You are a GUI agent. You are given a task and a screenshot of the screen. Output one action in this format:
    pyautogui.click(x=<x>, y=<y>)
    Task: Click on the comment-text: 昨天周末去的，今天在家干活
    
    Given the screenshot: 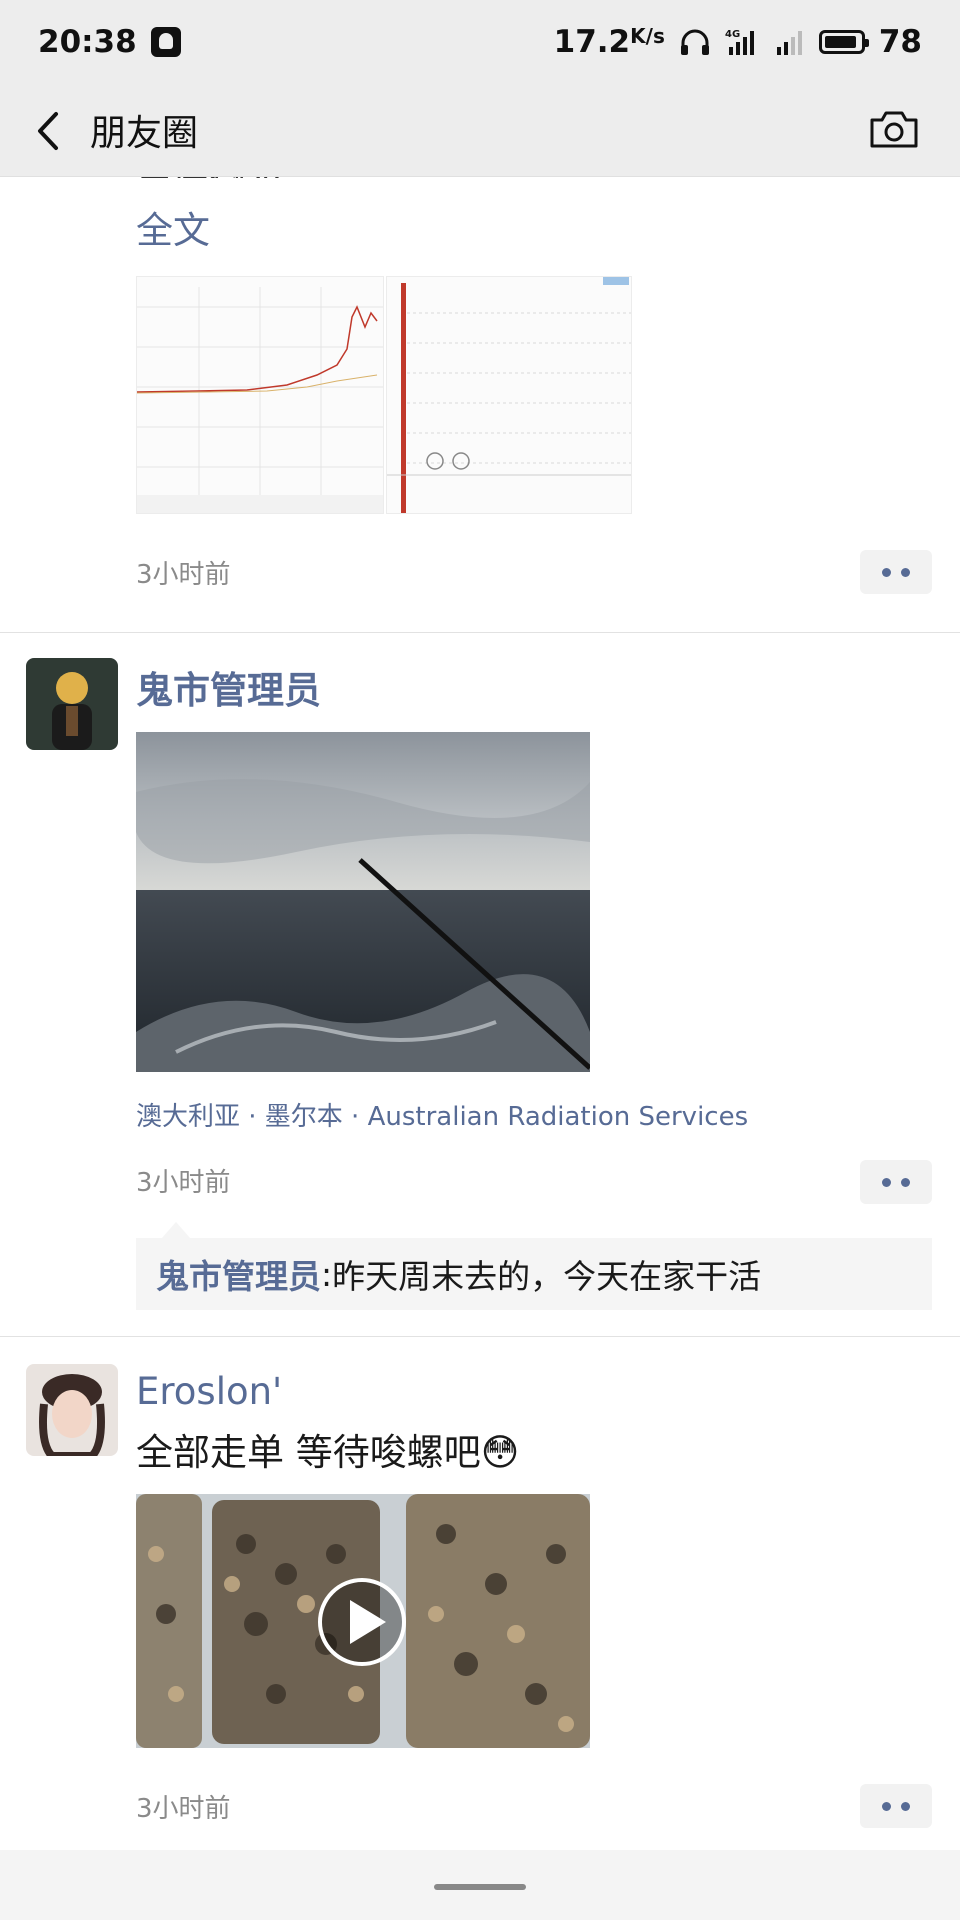 What is the action you would take?
    pyautogui.click(x=547, y=1276)
    